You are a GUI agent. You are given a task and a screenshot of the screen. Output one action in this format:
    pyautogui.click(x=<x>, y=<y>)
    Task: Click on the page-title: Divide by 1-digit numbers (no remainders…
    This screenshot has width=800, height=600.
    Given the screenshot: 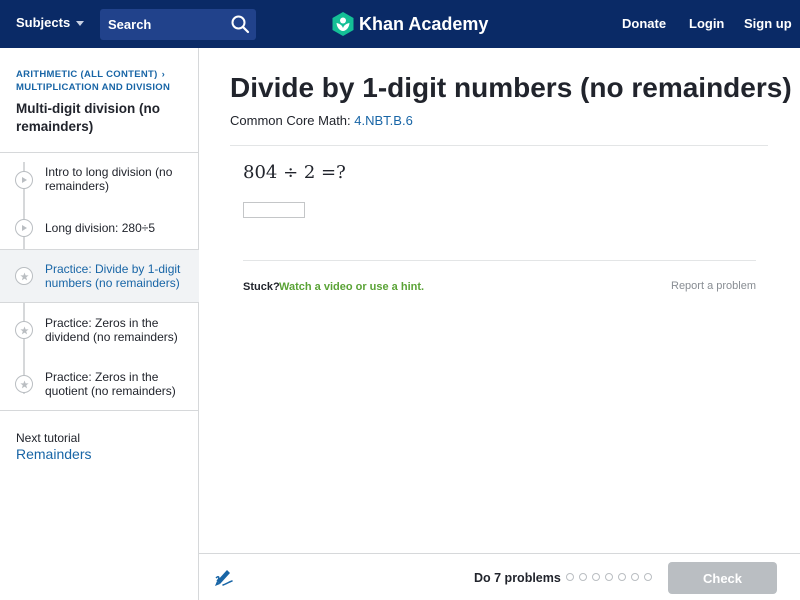 What is the action you would take?
    pyautogui.click(x=511, y=87)
    